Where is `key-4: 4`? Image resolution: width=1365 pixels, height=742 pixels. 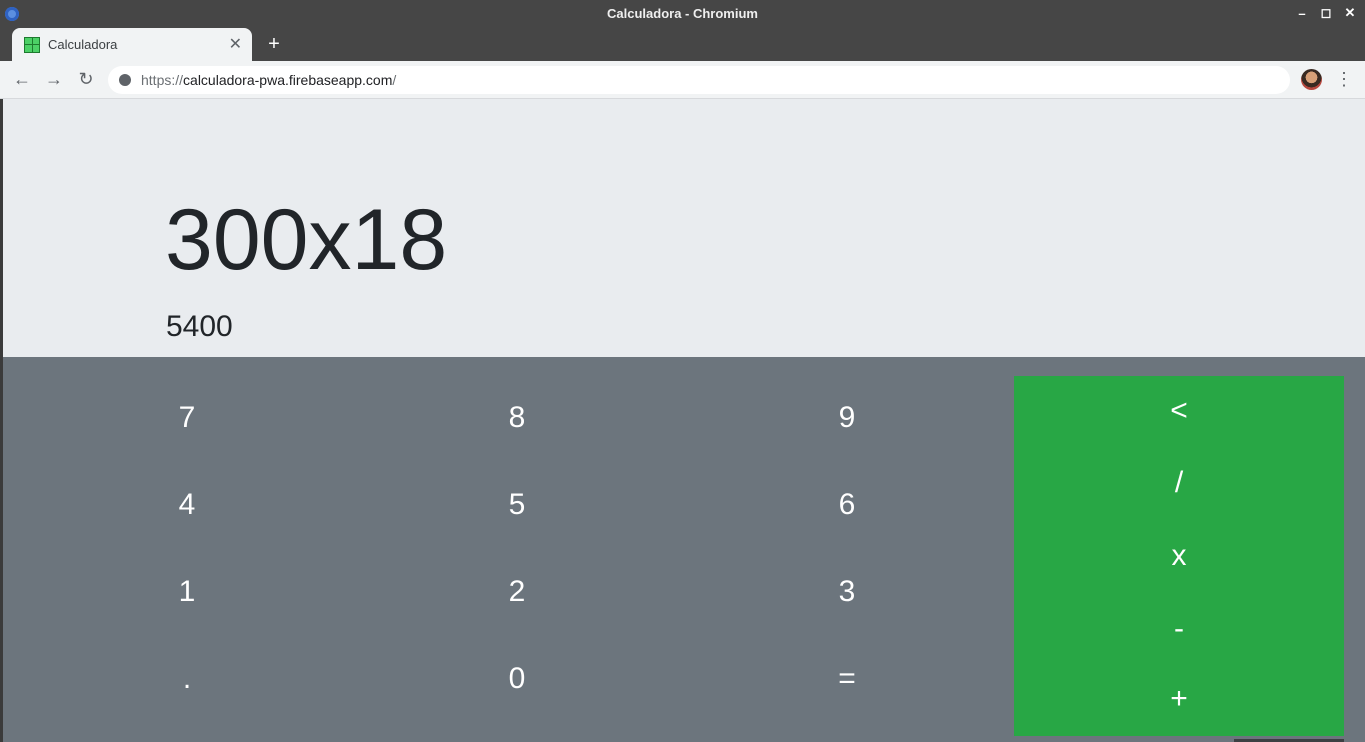 key-4: 4 is located at coordinates (187, 505).